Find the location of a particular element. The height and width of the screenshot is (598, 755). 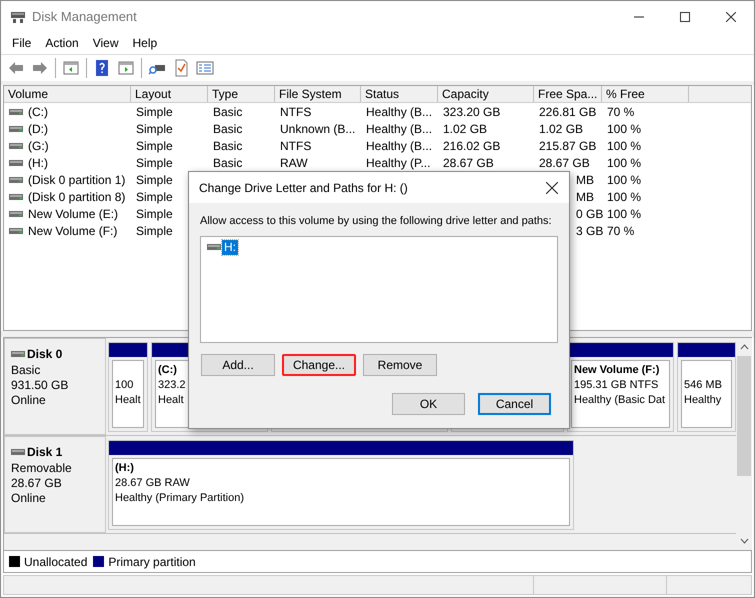

partition-size: 28.67 GB RAW is located at coordinates (152, 483).